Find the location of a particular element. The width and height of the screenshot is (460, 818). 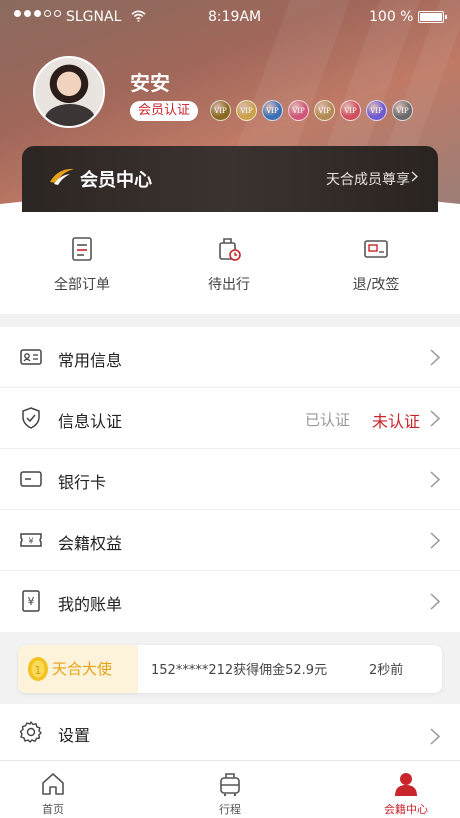

wifi-icon is located at coordinates (138, 16).